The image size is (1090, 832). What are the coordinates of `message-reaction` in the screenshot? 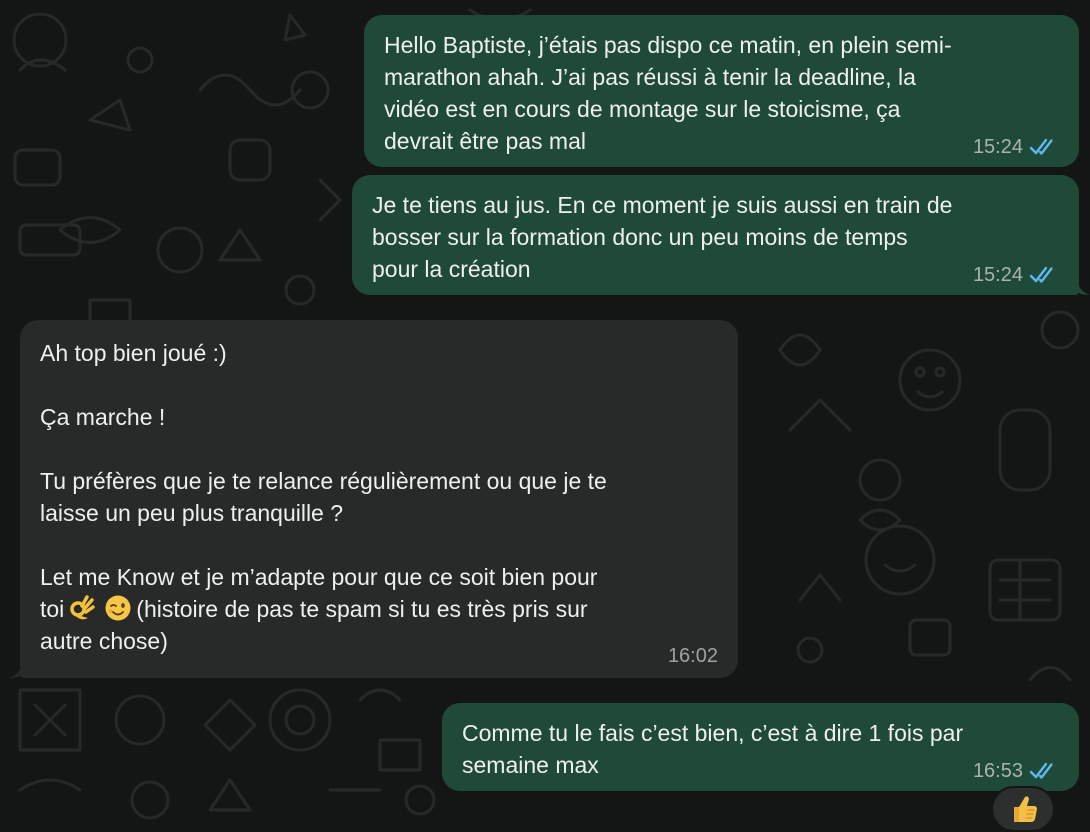 It's located at (1023, 809).